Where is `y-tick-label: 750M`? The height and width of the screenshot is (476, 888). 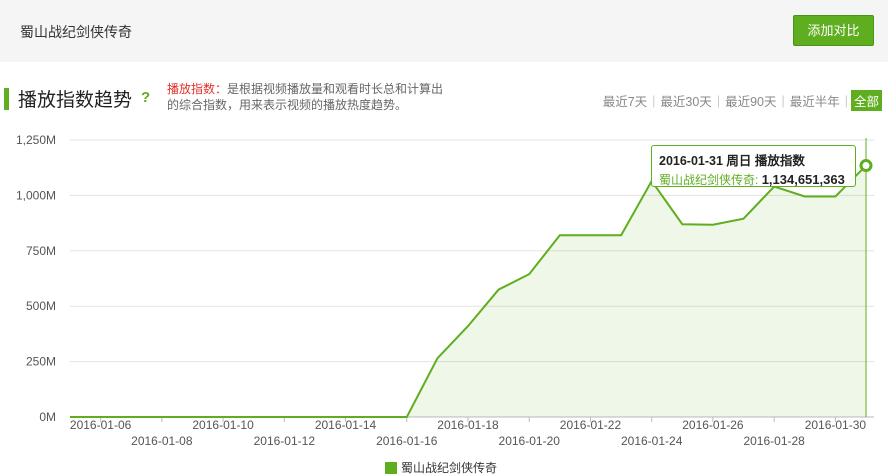
y-tick-label: 750M is located at coordinates (41, 251).